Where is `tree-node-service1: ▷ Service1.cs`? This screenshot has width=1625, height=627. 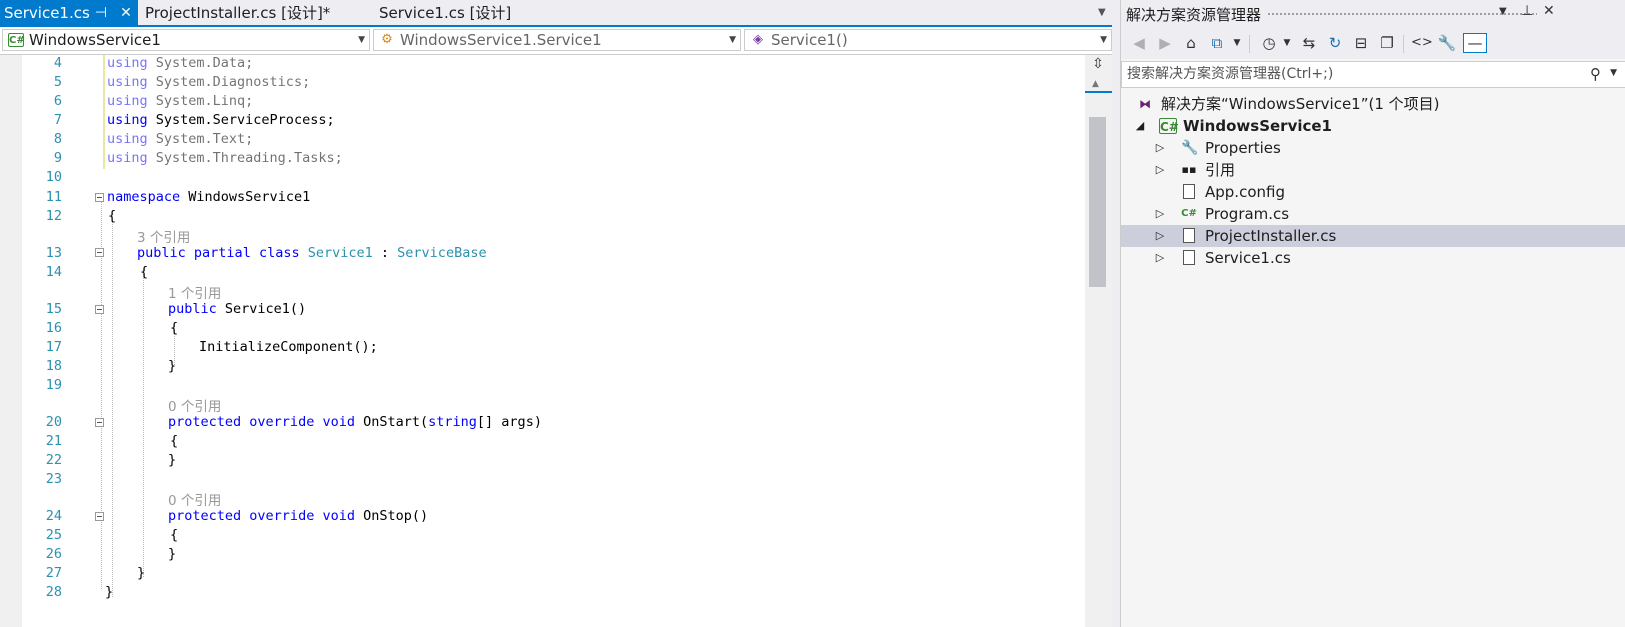 tree-node-service1: ▷ Service1.cs is located at coordinates (1373, 258).